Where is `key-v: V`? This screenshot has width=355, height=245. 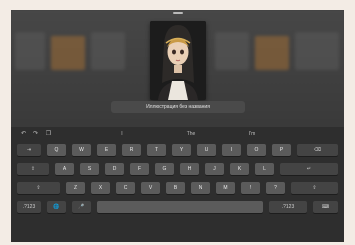 key-v: V is located at coordinates (150, 188).